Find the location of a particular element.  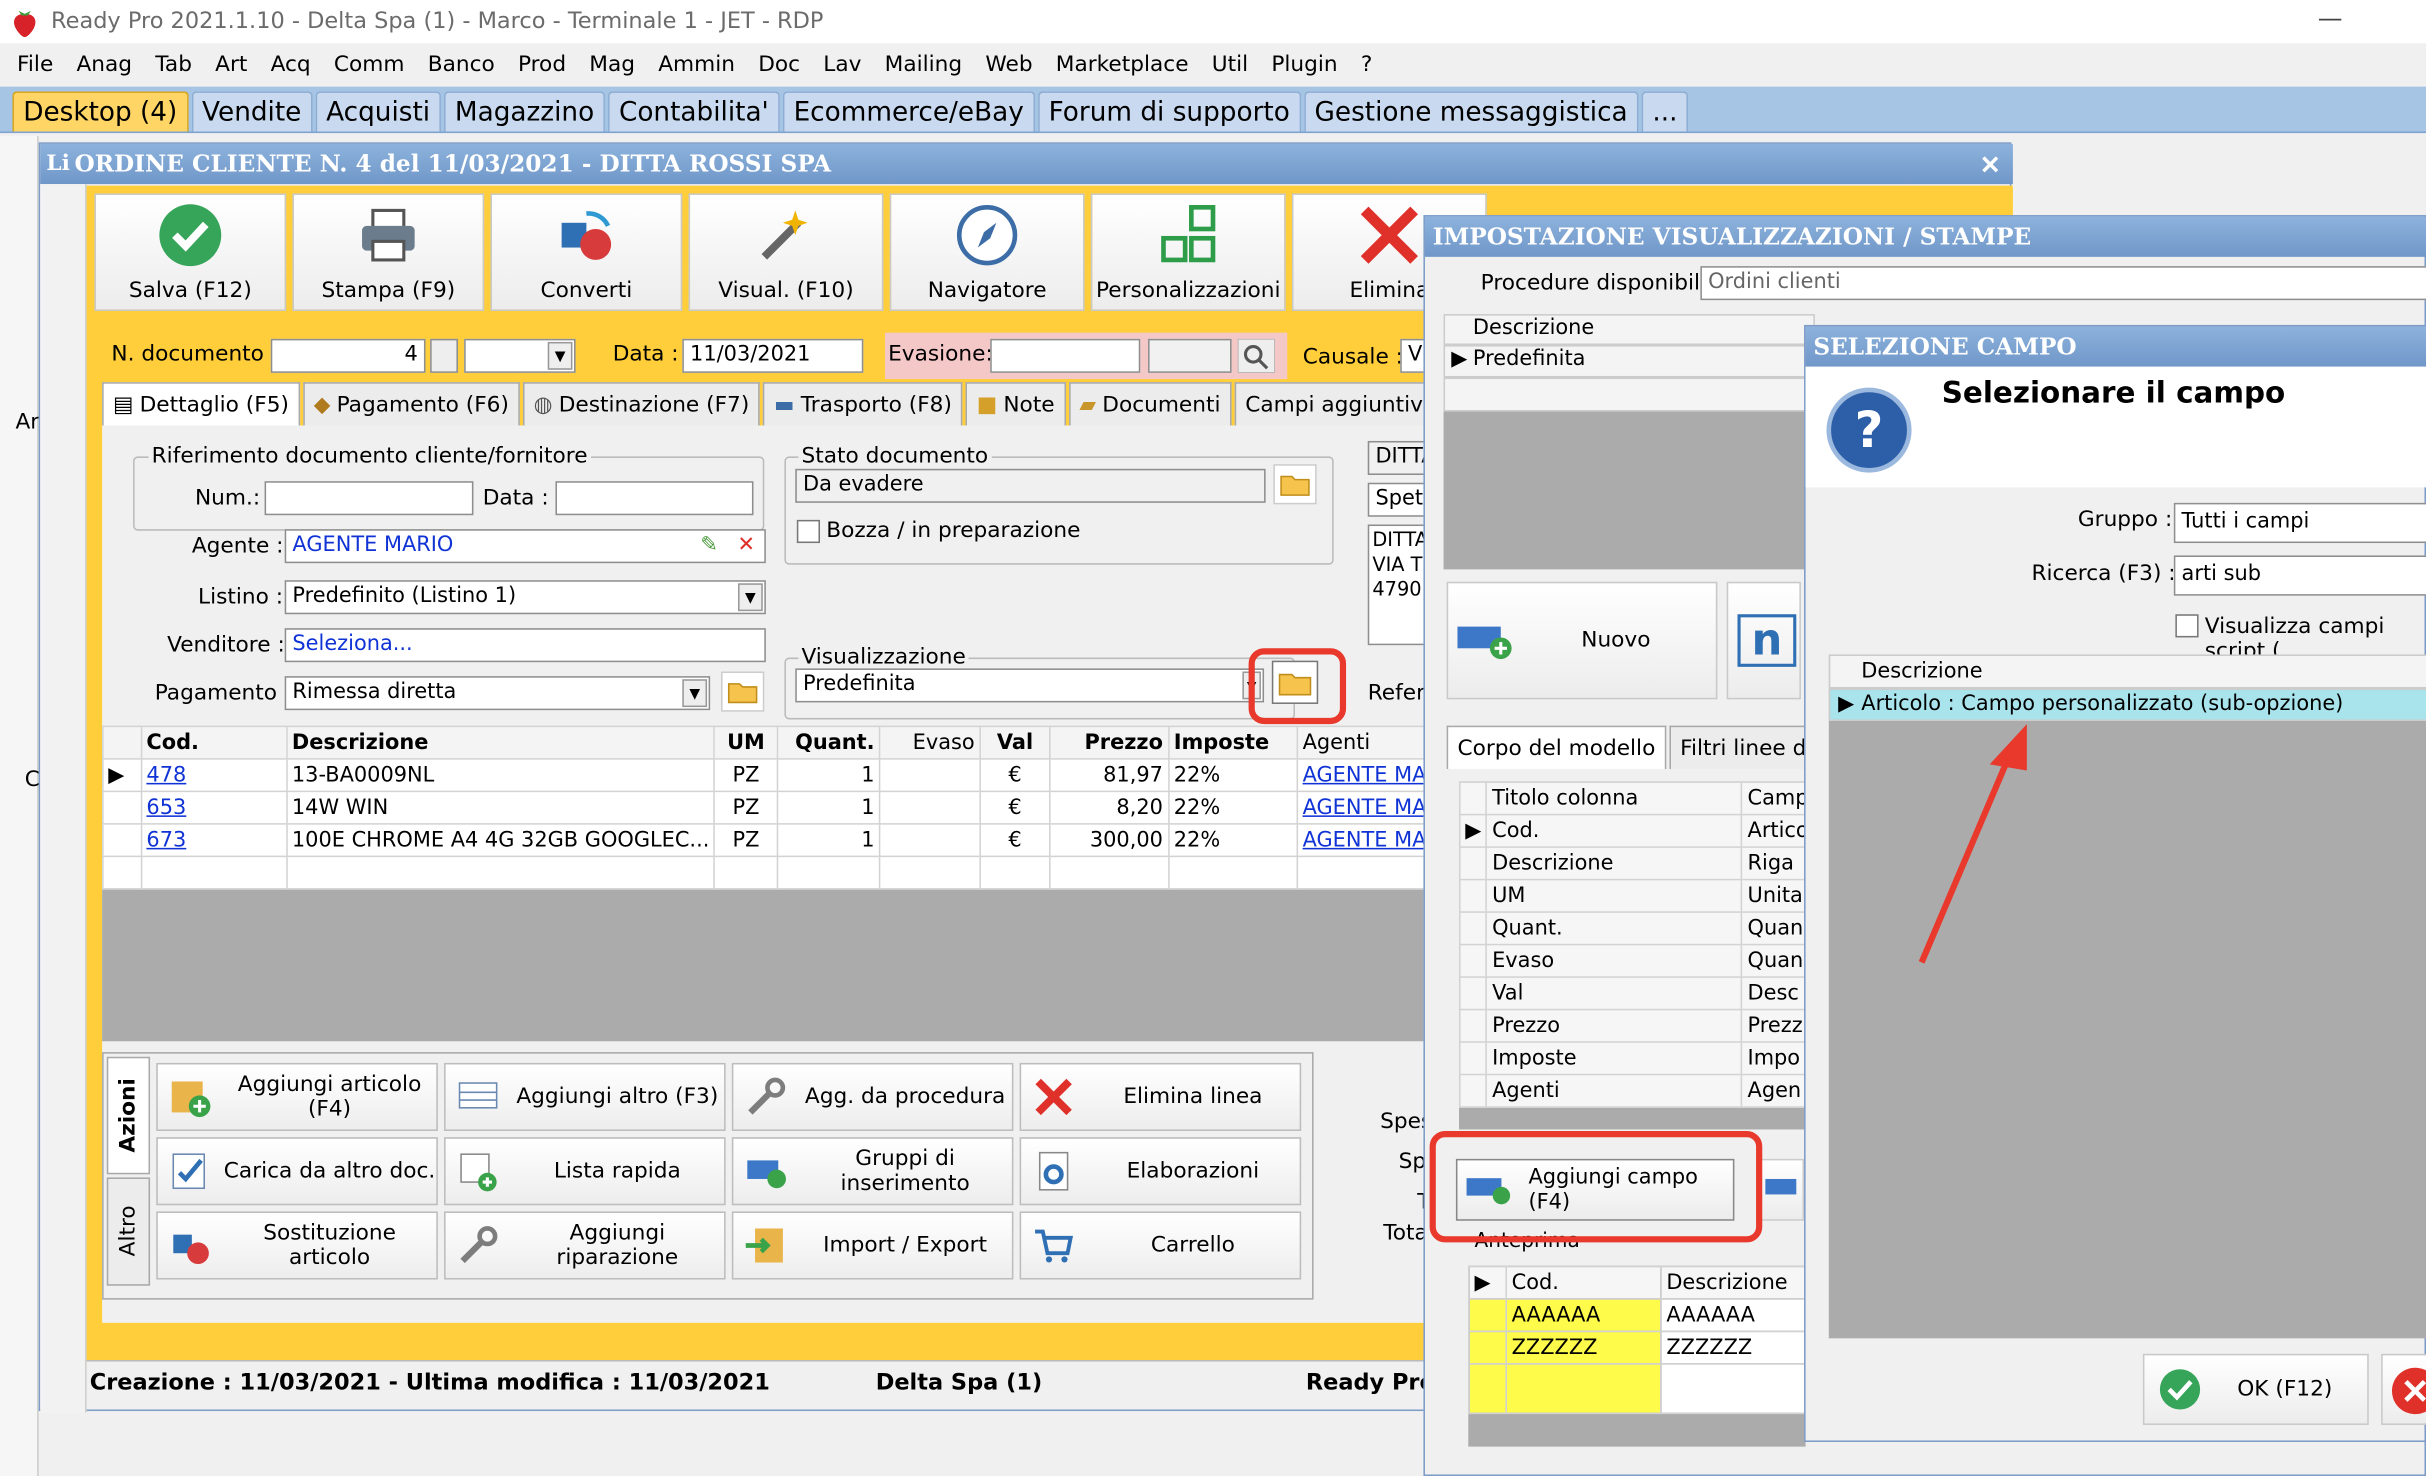

ricerca-input: arti sub is located at coordinates (2299, 575).